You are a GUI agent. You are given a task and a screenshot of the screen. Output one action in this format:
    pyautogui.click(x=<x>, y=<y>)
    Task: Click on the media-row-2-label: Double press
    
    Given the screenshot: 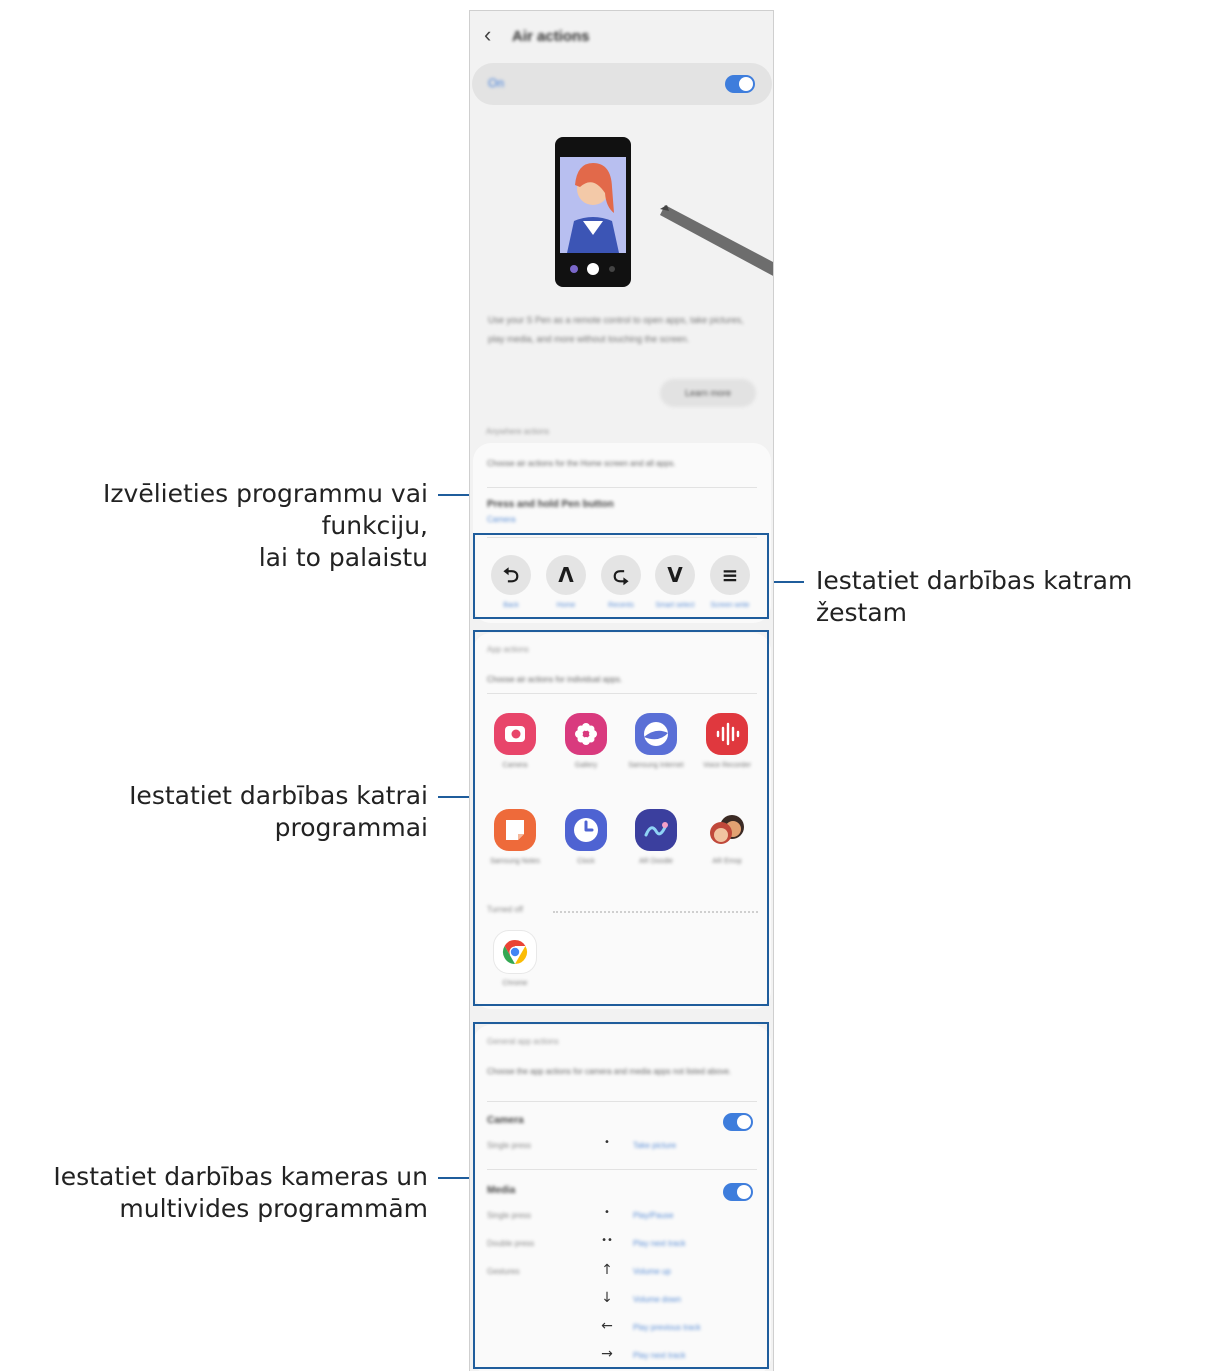 What is the action you would take?
    pyautogui.click(x=511, y=1243)
    